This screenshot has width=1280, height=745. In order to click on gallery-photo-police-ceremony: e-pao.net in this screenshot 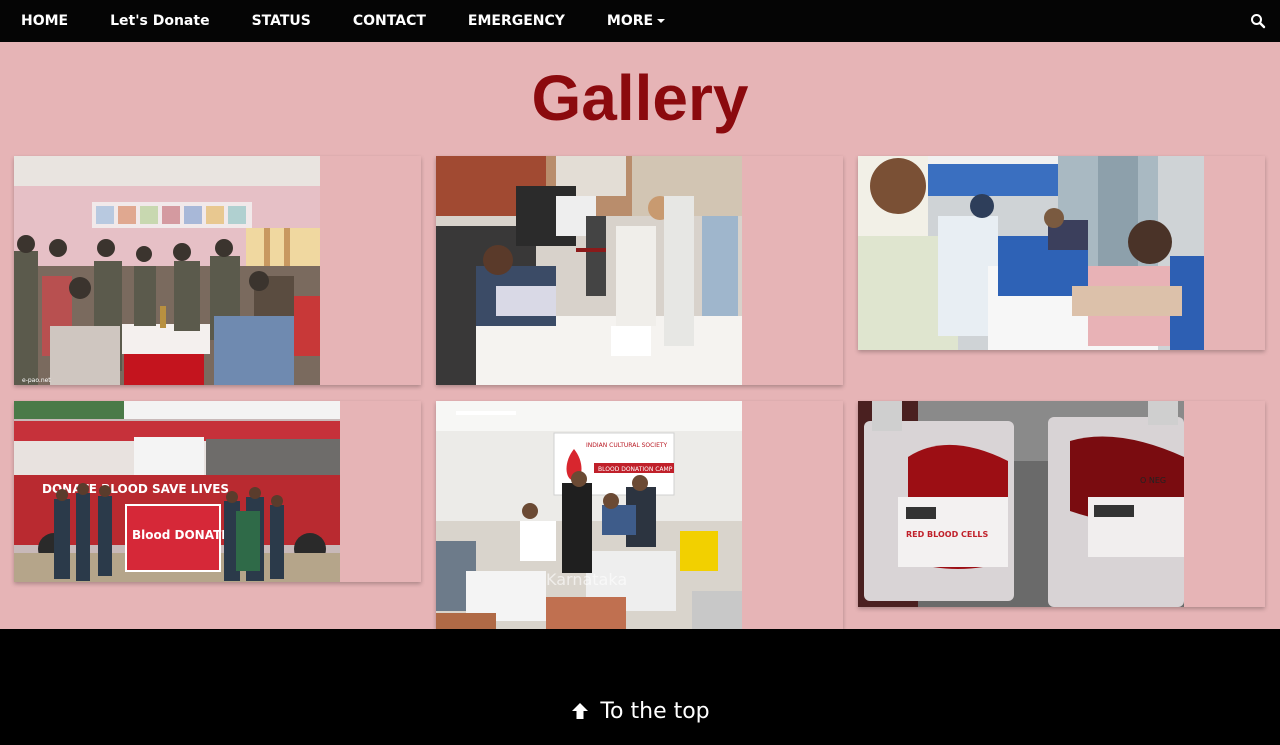, I will do `click(167, 270)`.